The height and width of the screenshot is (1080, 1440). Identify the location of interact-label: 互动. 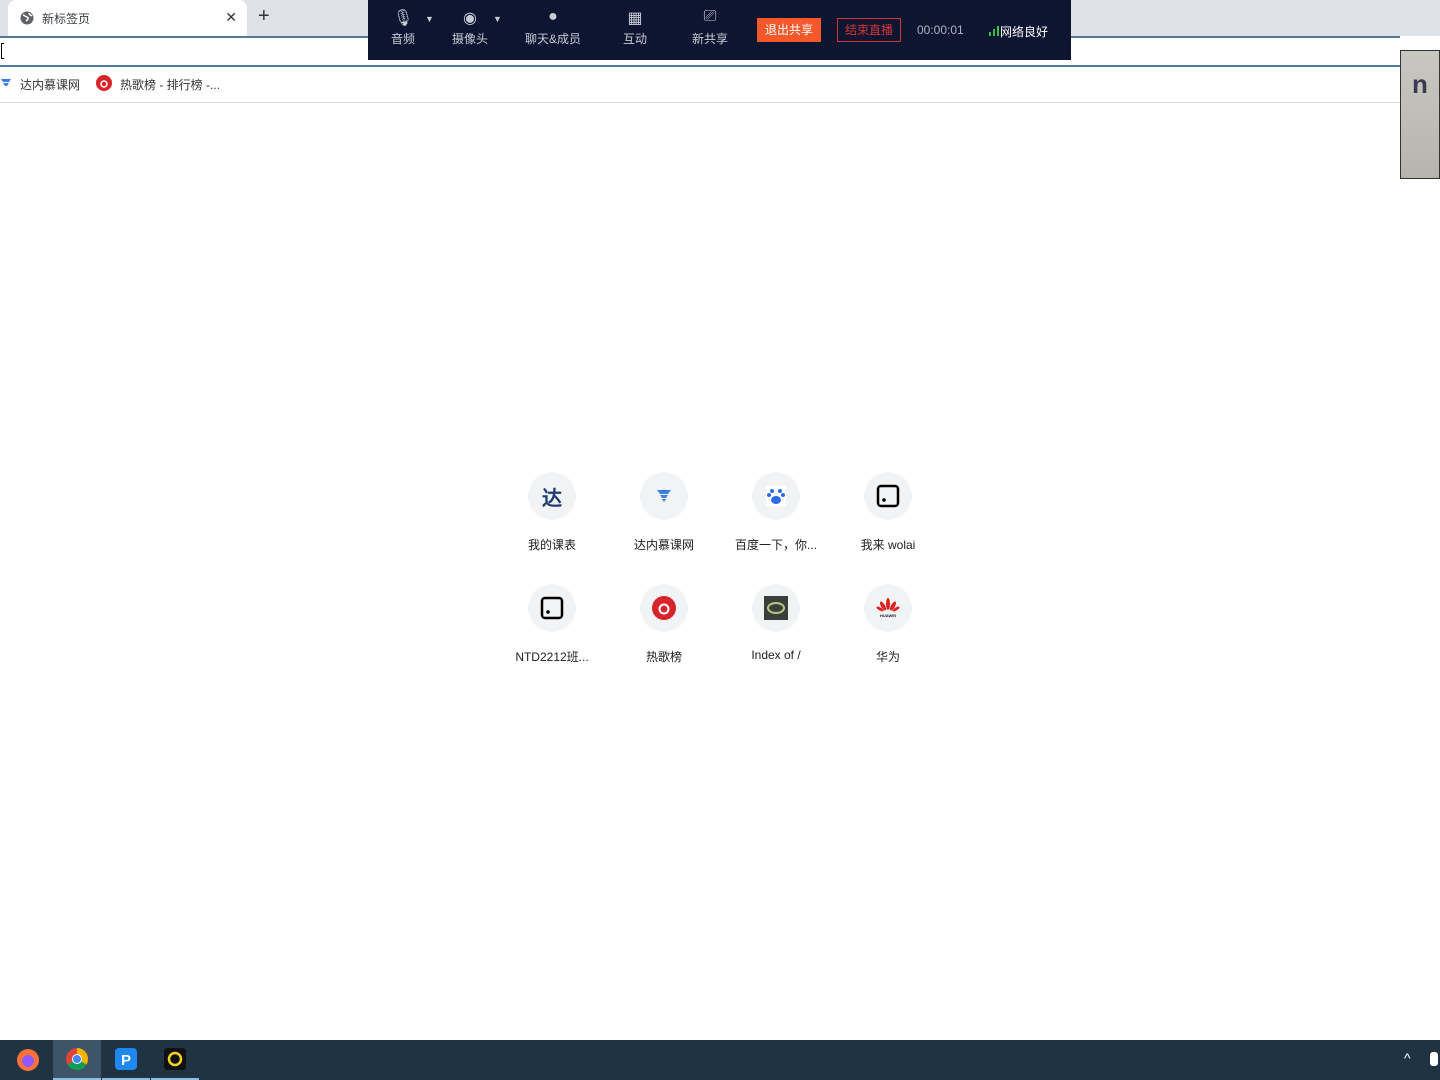
(634, 39).